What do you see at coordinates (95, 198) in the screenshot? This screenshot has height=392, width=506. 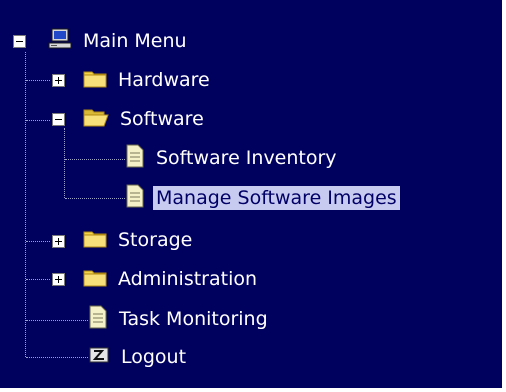 I see `tree-line-manage-images` at bounding box center [95, 198].